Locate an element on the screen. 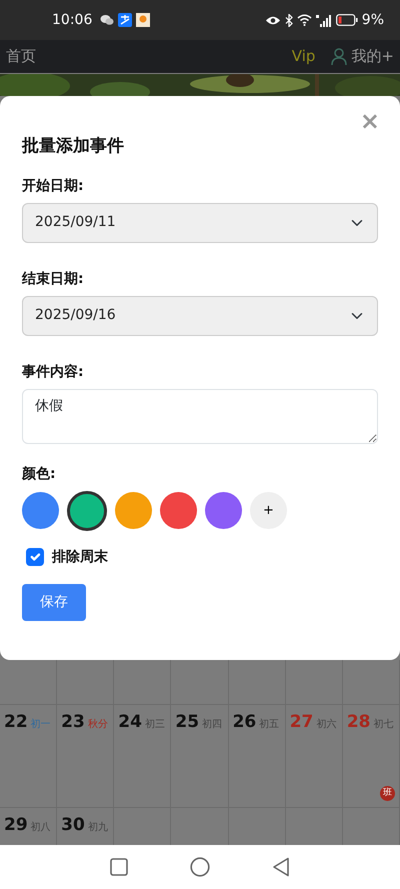  user-icon is located at coordinates (339, 56).